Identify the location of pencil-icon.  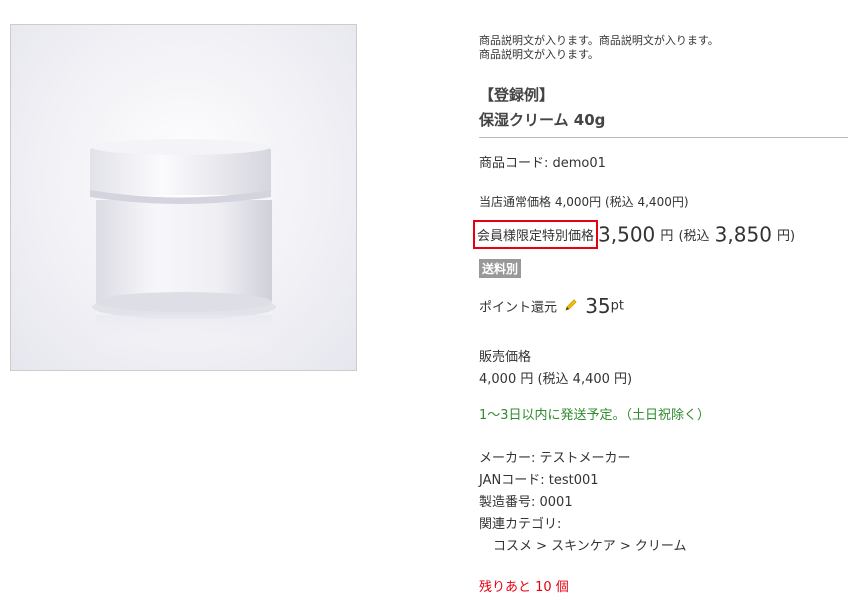
(571, 306).